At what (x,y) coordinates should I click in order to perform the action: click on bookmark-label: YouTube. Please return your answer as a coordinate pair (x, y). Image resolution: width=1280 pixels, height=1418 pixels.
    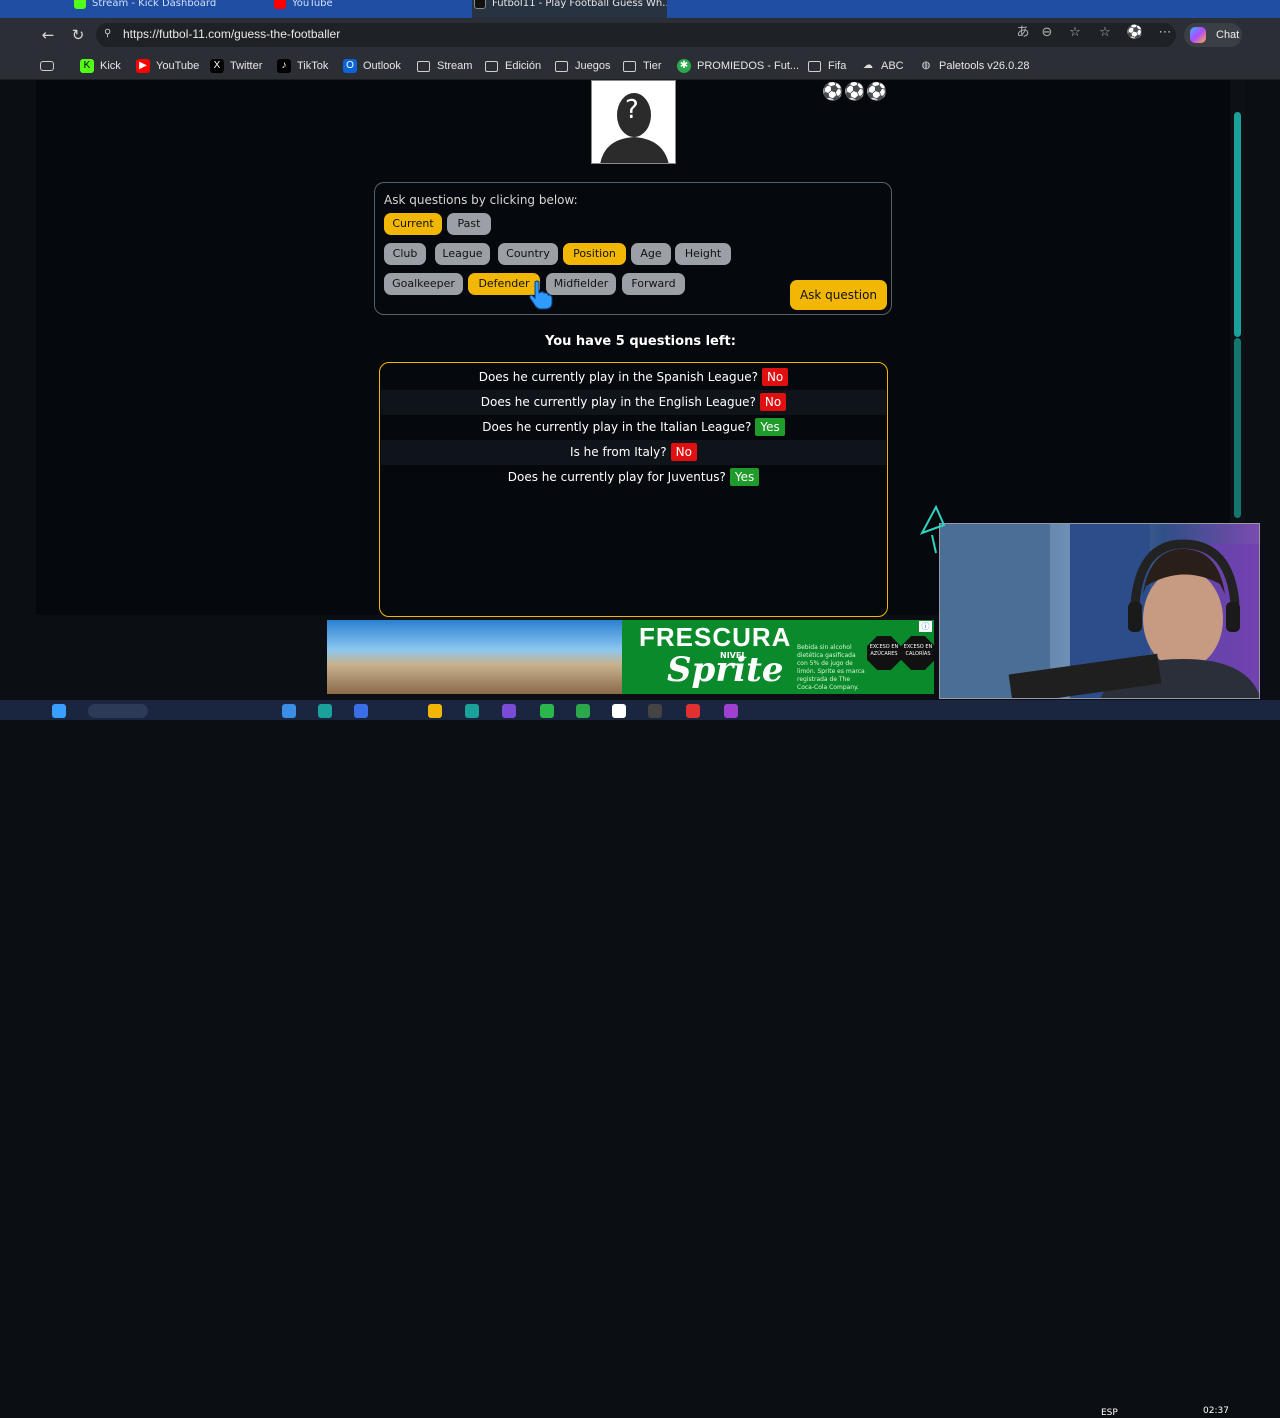
    Looking at the image, I should click on (178, 66).